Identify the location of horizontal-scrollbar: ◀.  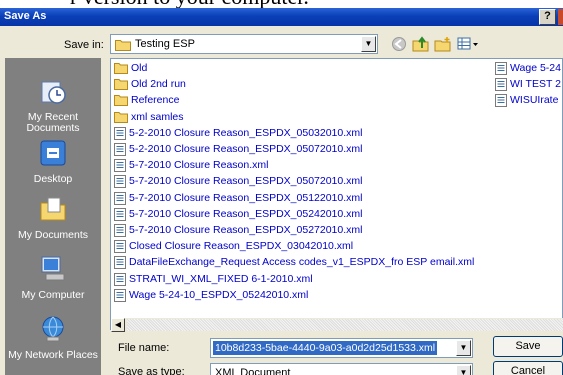
(337, 325).